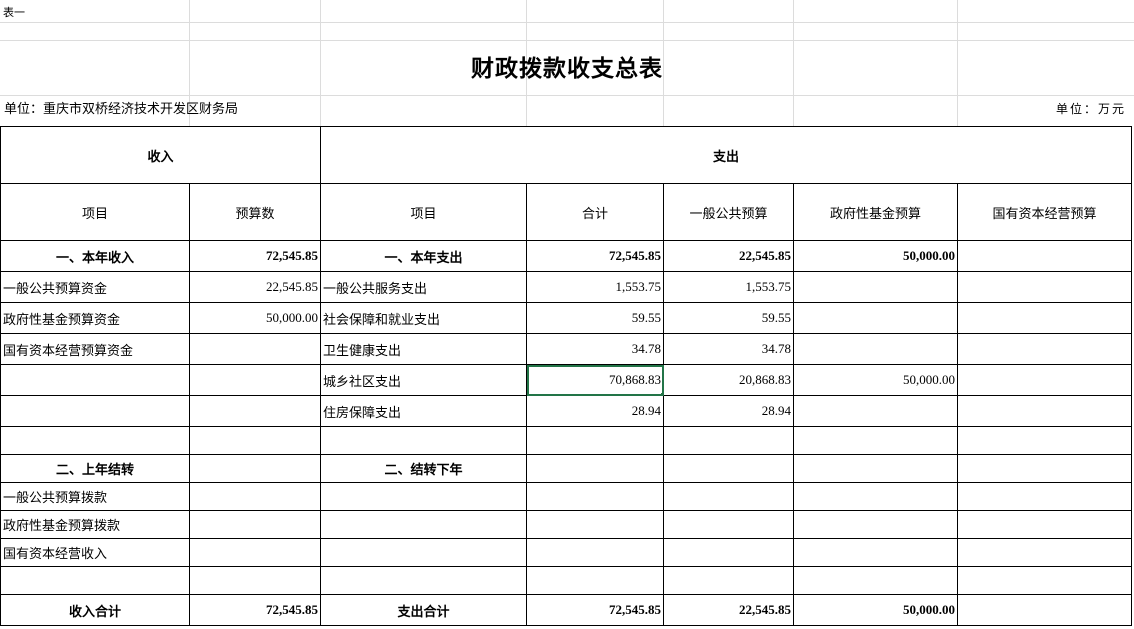  What do you see at coordinates (876, 610) in the screenshot?
I see `fund-total-value: 50,000.00` at bounding box center [876, 610].